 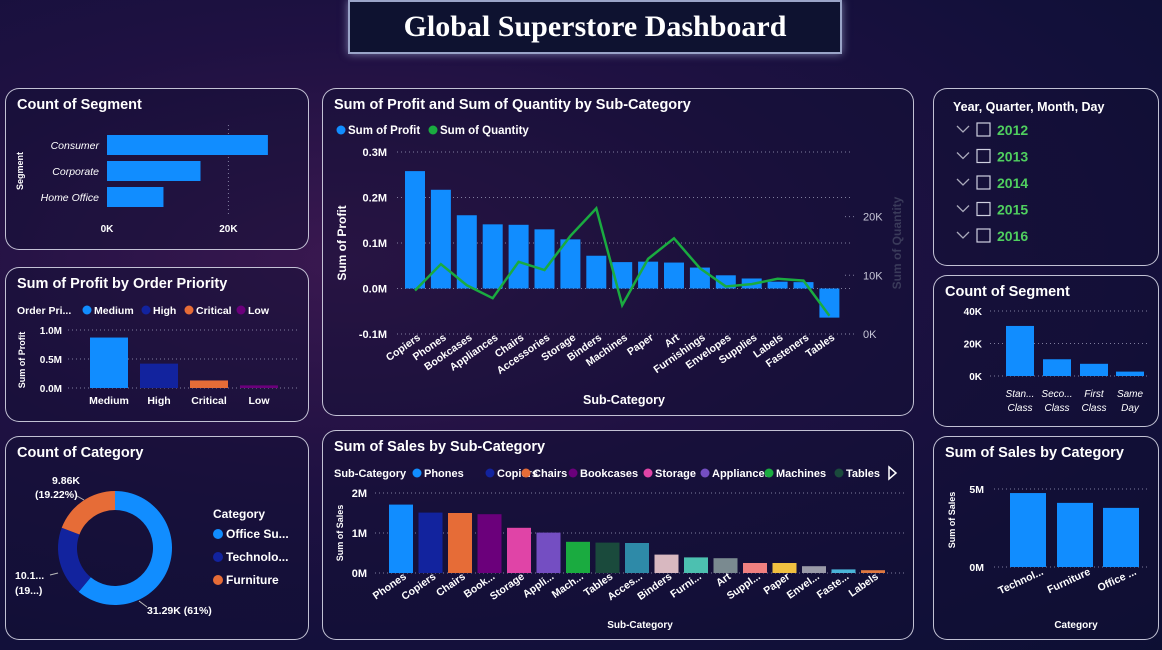 I want to click on data-label: (19.22%), so click(x=56, y=495).